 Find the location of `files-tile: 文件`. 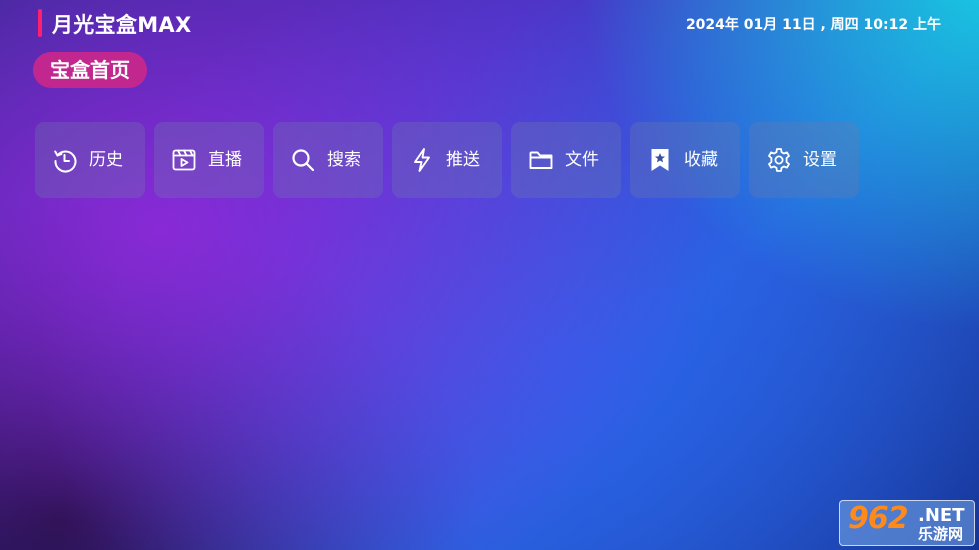

files-tile: 文件 is located at coordinates (566, 160).